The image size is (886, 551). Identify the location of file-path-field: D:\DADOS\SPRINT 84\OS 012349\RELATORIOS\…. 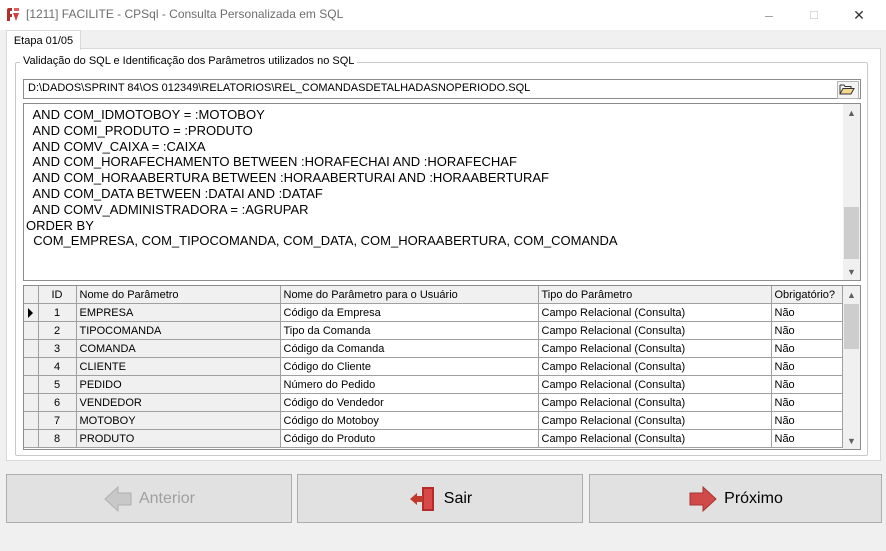
(442, 89).